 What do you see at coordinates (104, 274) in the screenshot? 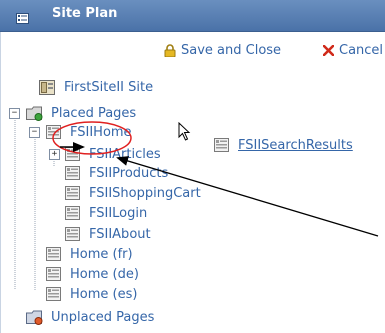
I see `home-de-label: Home (de)` at bounding box center [104, 274].